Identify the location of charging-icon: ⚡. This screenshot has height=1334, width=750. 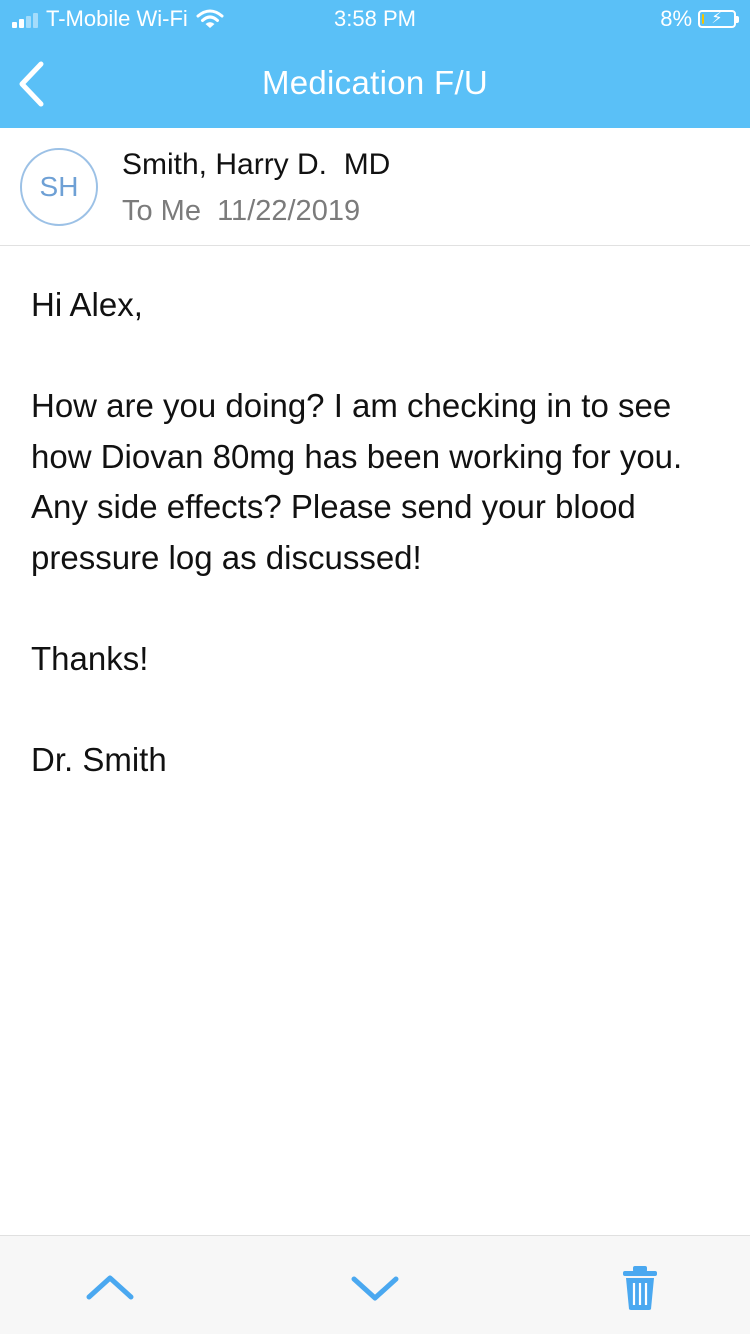
(717, 18).